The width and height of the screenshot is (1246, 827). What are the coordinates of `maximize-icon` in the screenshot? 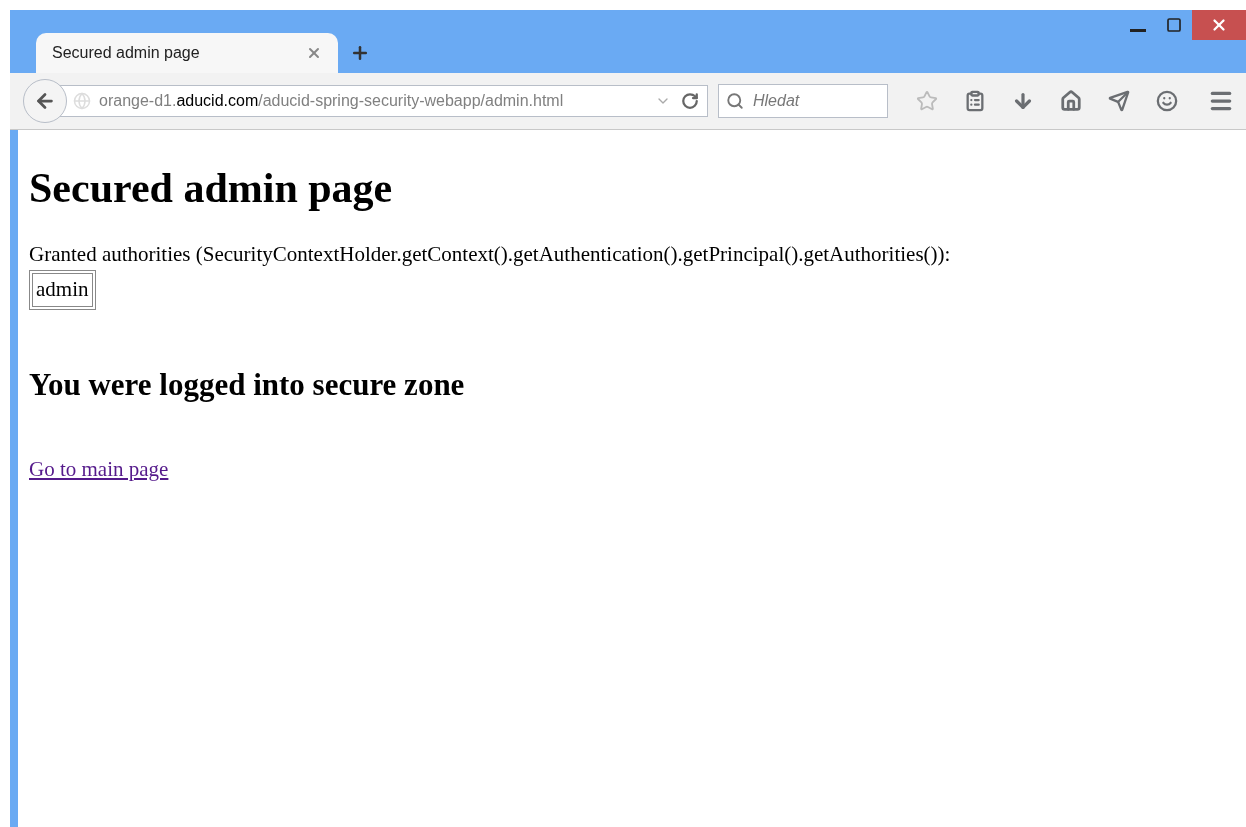 It's located at (1174, 25).